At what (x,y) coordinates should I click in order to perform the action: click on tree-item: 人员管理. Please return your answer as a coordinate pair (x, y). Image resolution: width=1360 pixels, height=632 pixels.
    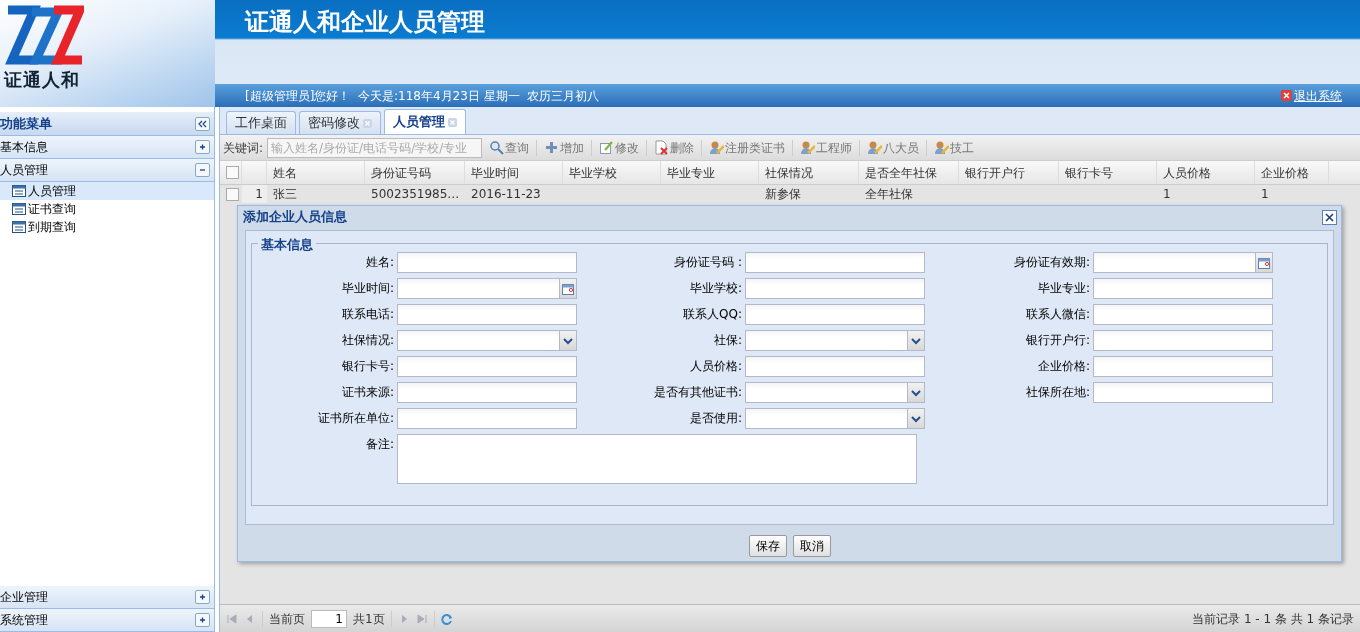
    Looking at the image, I should click on (107, 191).